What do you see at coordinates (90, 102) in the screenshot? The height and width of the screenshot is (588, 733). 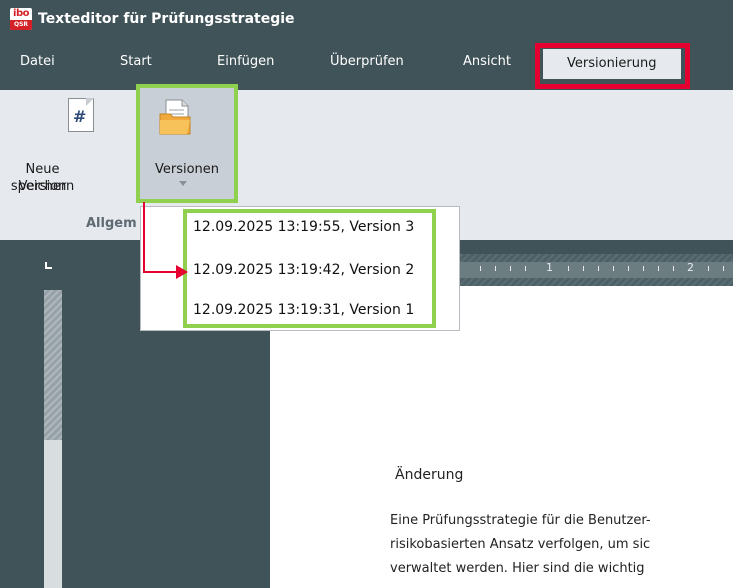 I see `page-fold-icon` at bounding box center [90, 102].